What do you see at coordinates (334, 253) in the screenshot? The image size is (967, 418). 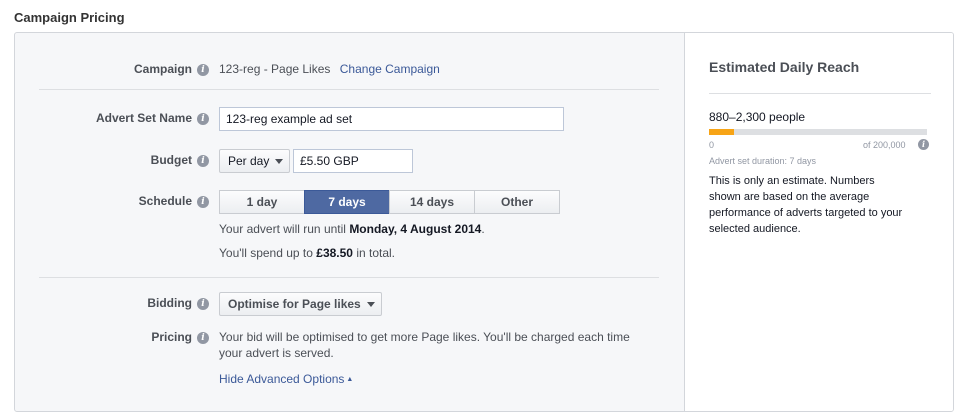 I see `spend-amount: £38.50` at bounding box center [334, 253].